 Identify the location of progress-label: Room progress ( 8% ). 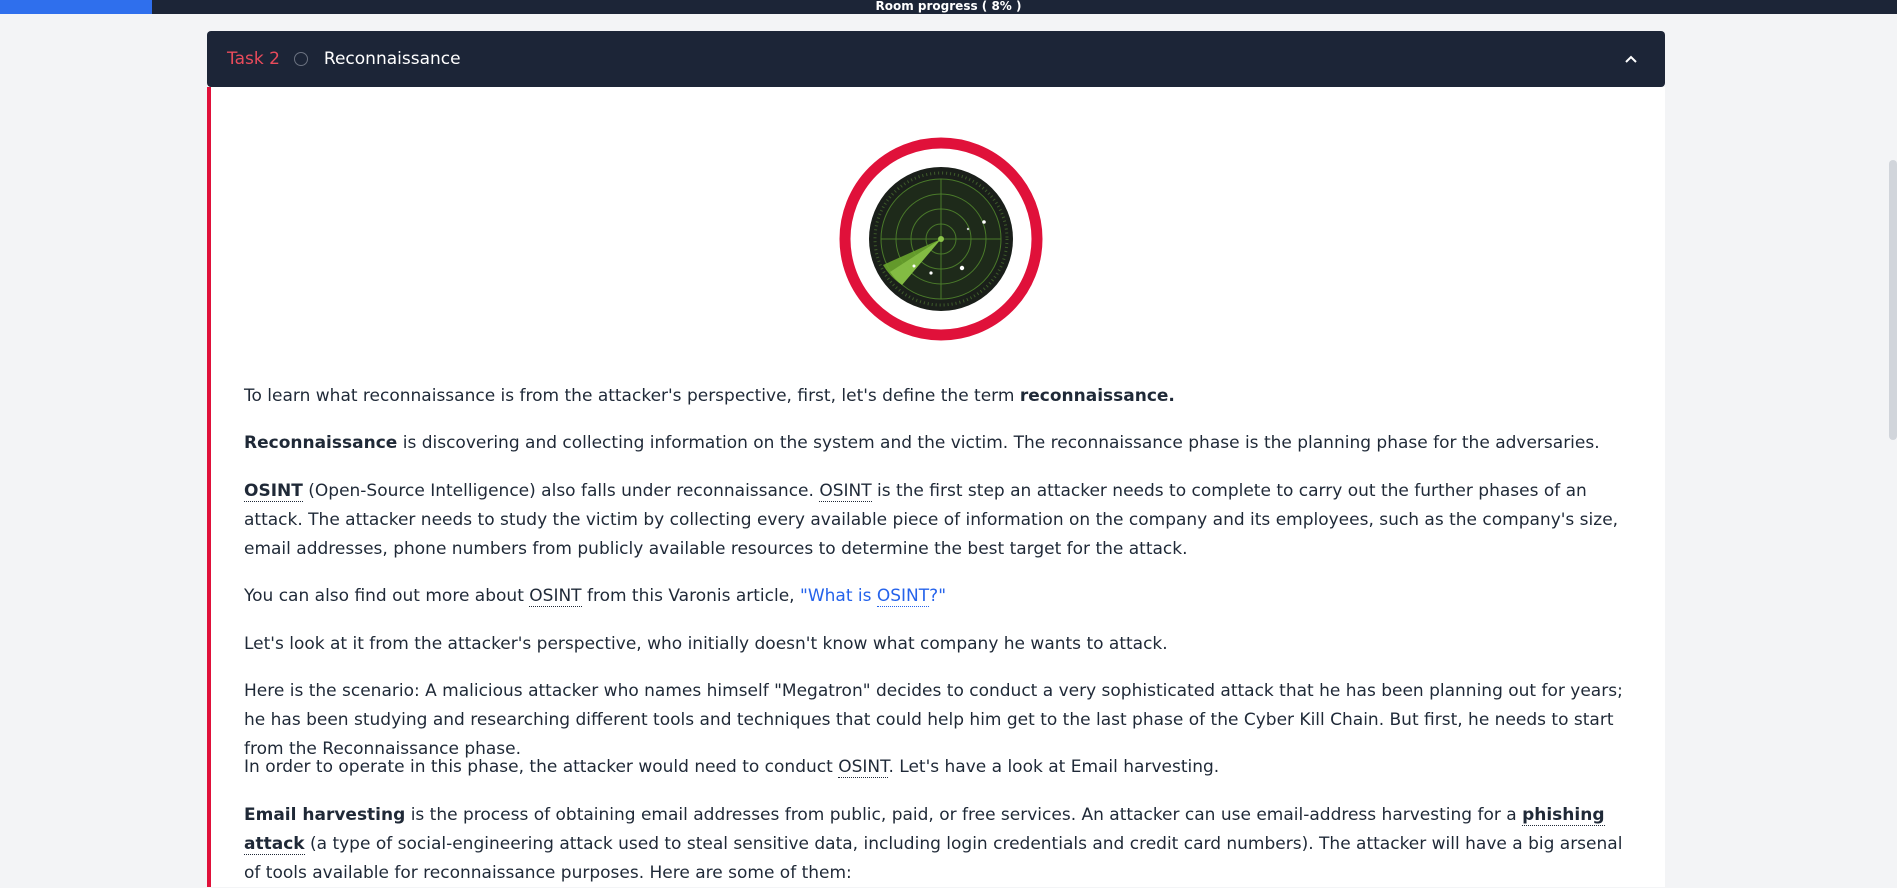
(948, 6).